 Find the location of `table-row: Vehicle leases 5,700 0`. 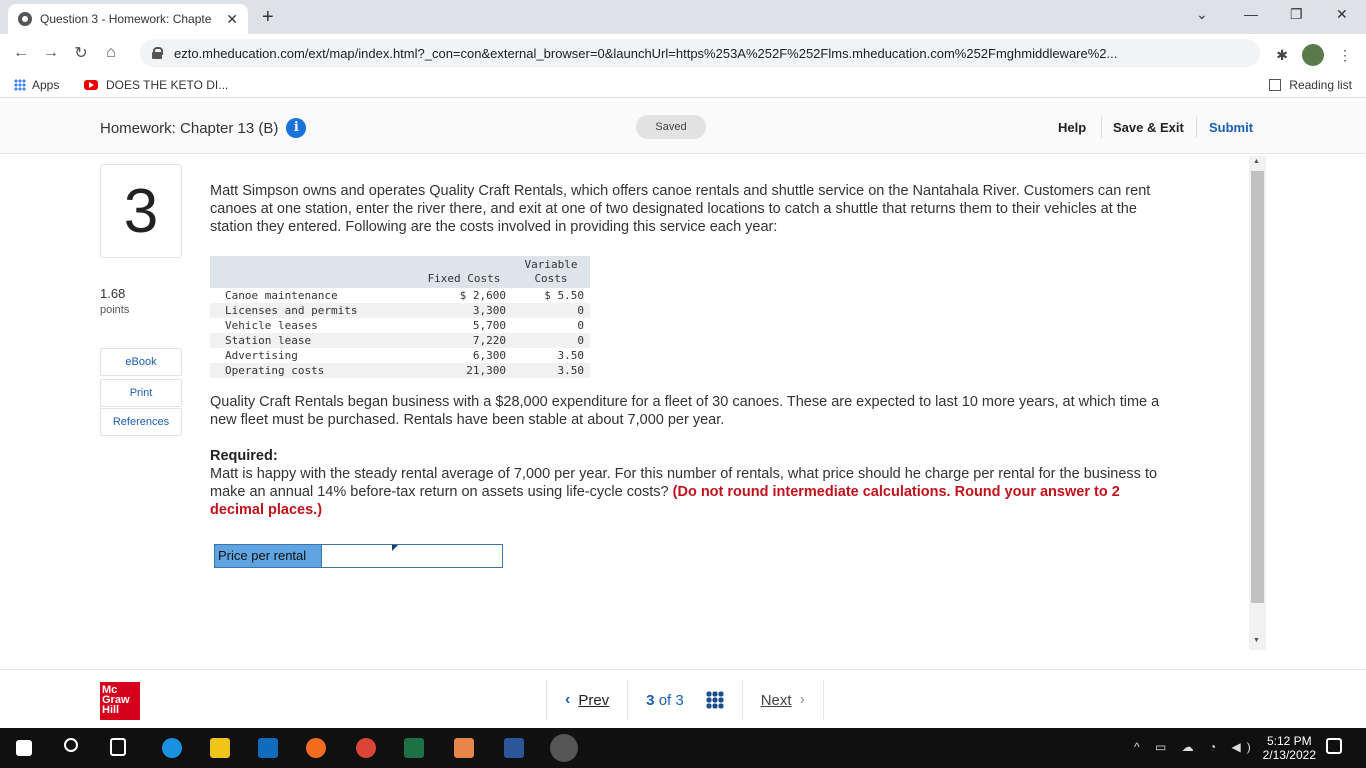

table-row: Vehicle leases 5,700 0 is located at coordinates (400, 325).